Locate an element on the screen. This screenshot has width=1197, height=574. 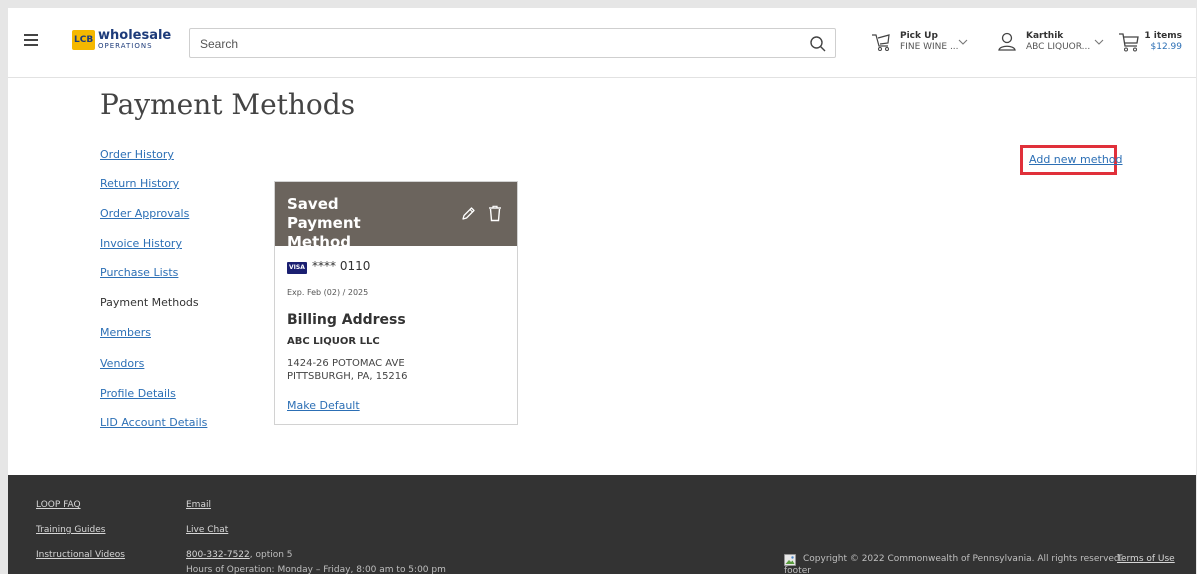
delete-trash-icon is located at coordinates (495, 213).